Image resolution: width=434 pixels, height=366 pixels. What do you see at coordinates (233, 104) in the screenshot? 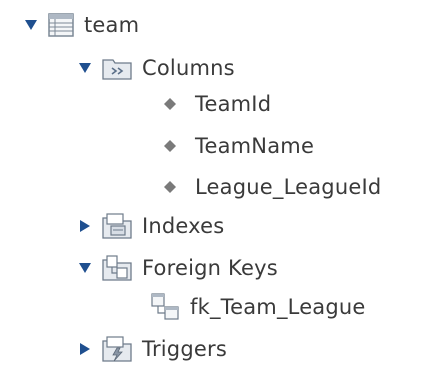
I see `column-label: TeamId` at bounding box center [233, 104].